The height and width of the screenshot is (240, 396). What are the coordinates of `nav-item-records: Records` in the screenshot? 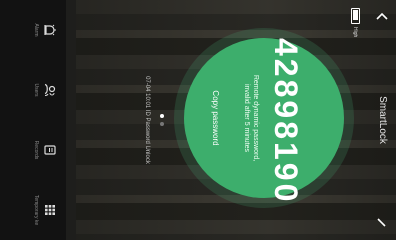 It's located at (33, 150).